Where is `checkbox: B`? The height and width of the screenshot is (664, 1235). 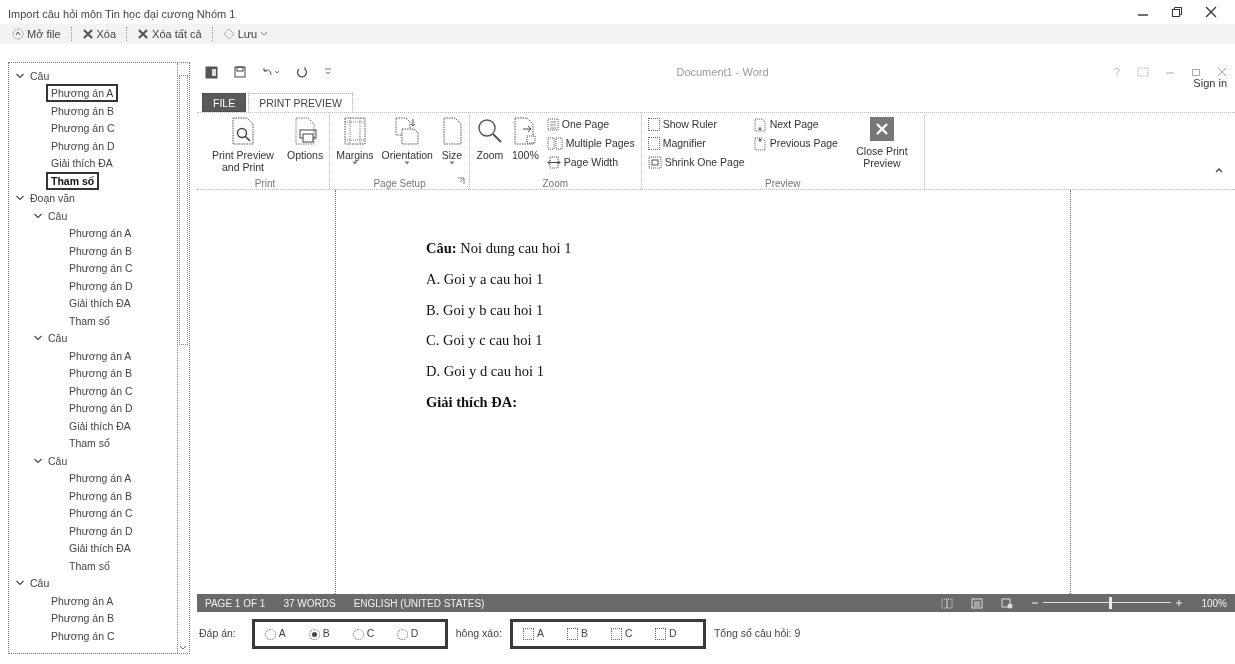 checkbox: B is located at coordinates (585, 634).